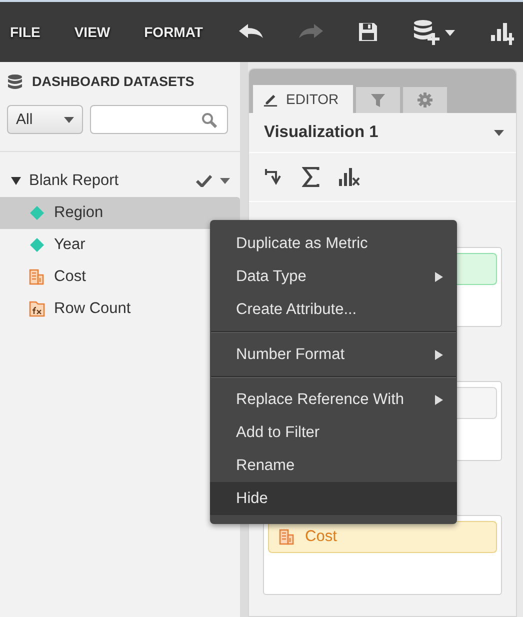 Image resolution: width=523 pixels, height=617 pixels. I want to click on search-field, so click(159, 119).